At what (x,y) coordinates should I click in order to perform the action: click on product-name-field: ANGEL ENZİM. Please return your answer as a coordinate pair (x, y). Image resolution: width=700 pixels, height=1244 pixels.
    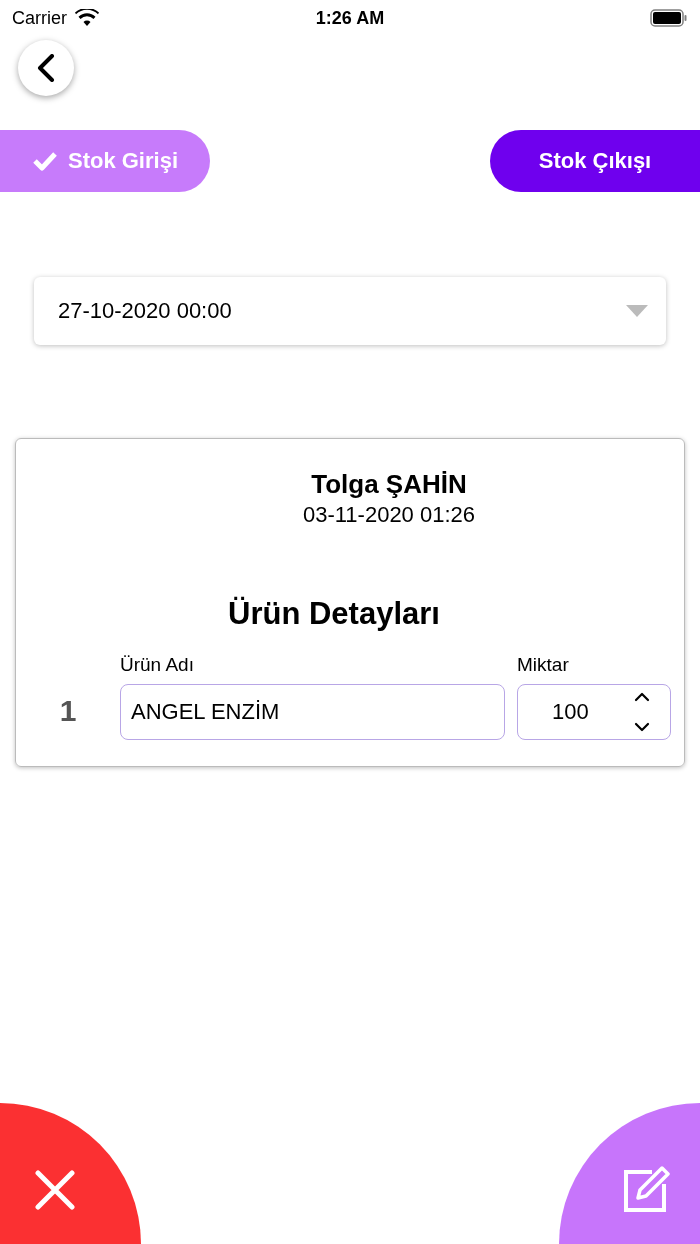
    Looking at the image, I should click on (312, 712).